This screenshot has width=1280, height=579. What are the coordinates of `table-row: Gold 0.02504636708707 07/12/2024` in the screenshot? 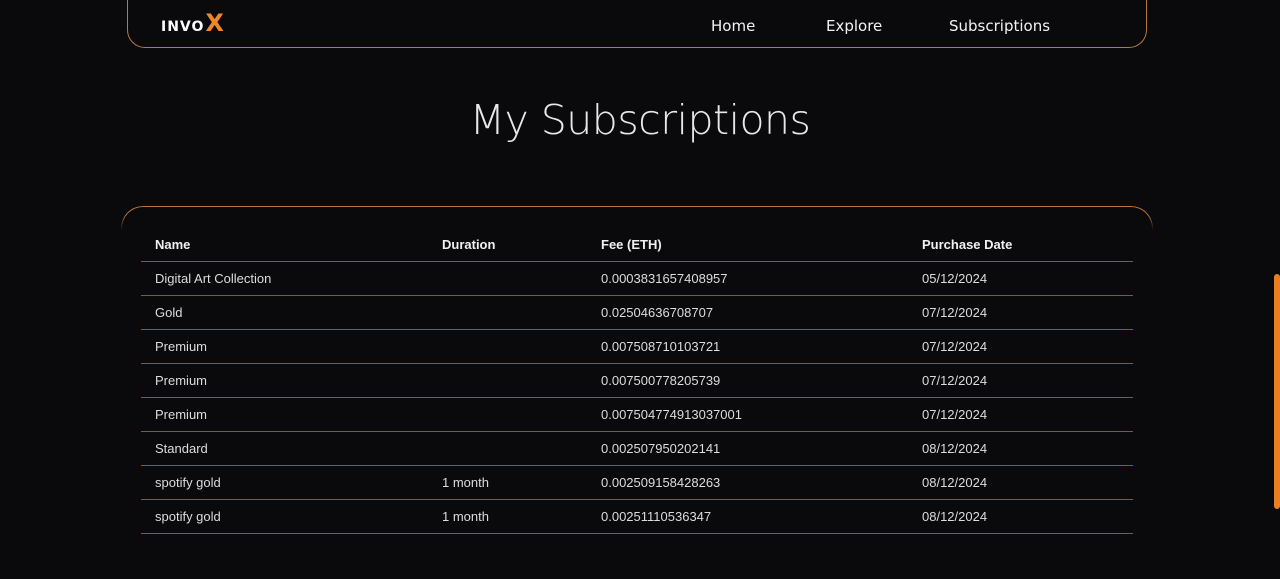 It's located at (637, 312).